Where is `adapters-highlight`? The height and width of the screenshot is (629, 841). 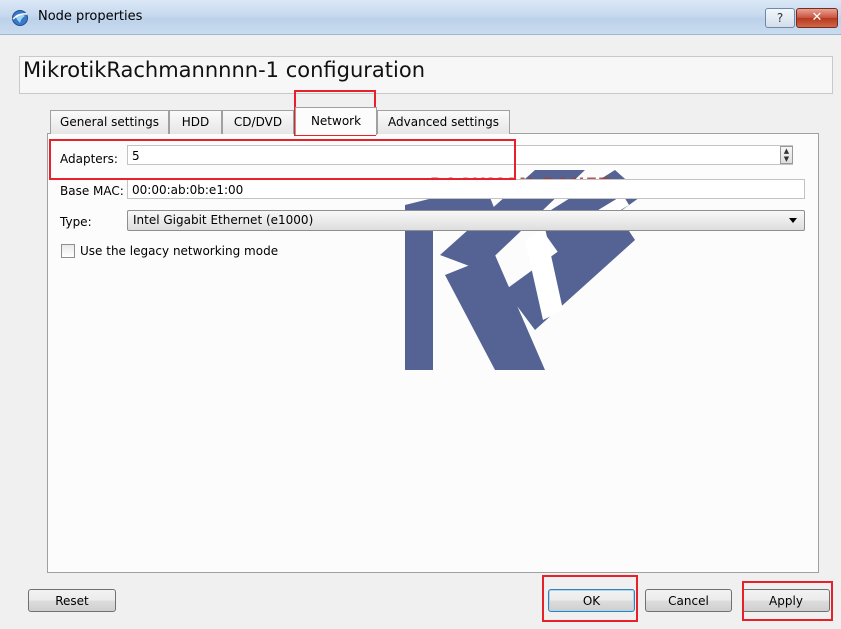 adapters-highlight is located at coordinates (282, 159).